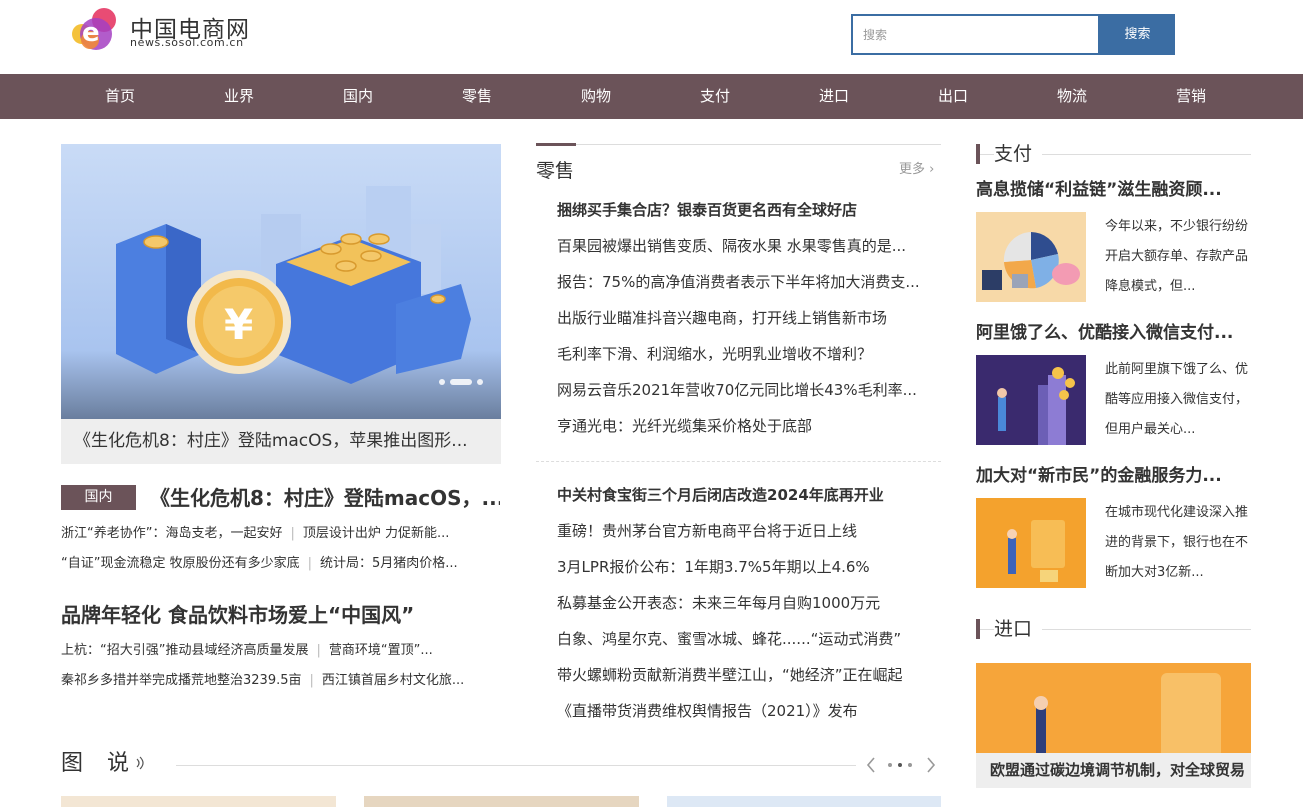  I want to click on sub-news-link: 上杭：“招大引强”推动县域经济高质量发展, so click(184, 650).